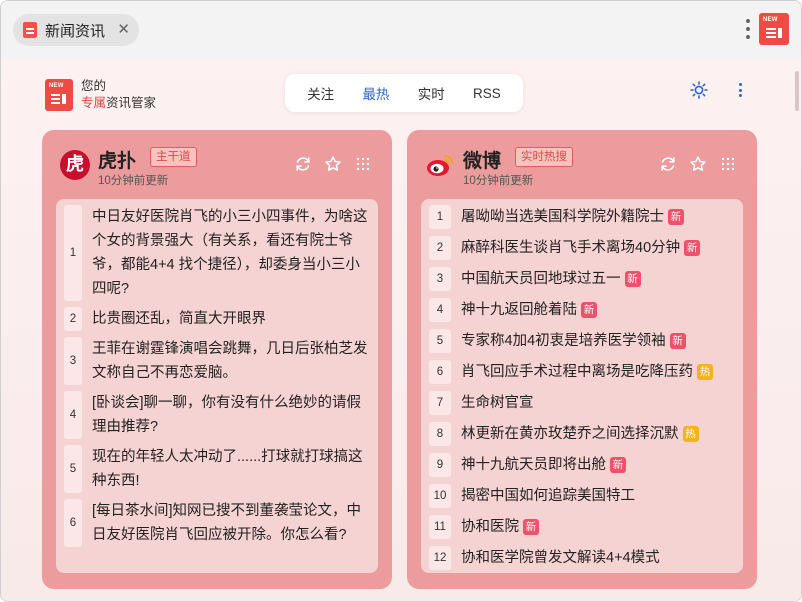 This screenshot has height=602, width=802. Describe the element at coordinates (75, 165) in the screenshot. I see `hupu-logo-icon: 虎` at that location.